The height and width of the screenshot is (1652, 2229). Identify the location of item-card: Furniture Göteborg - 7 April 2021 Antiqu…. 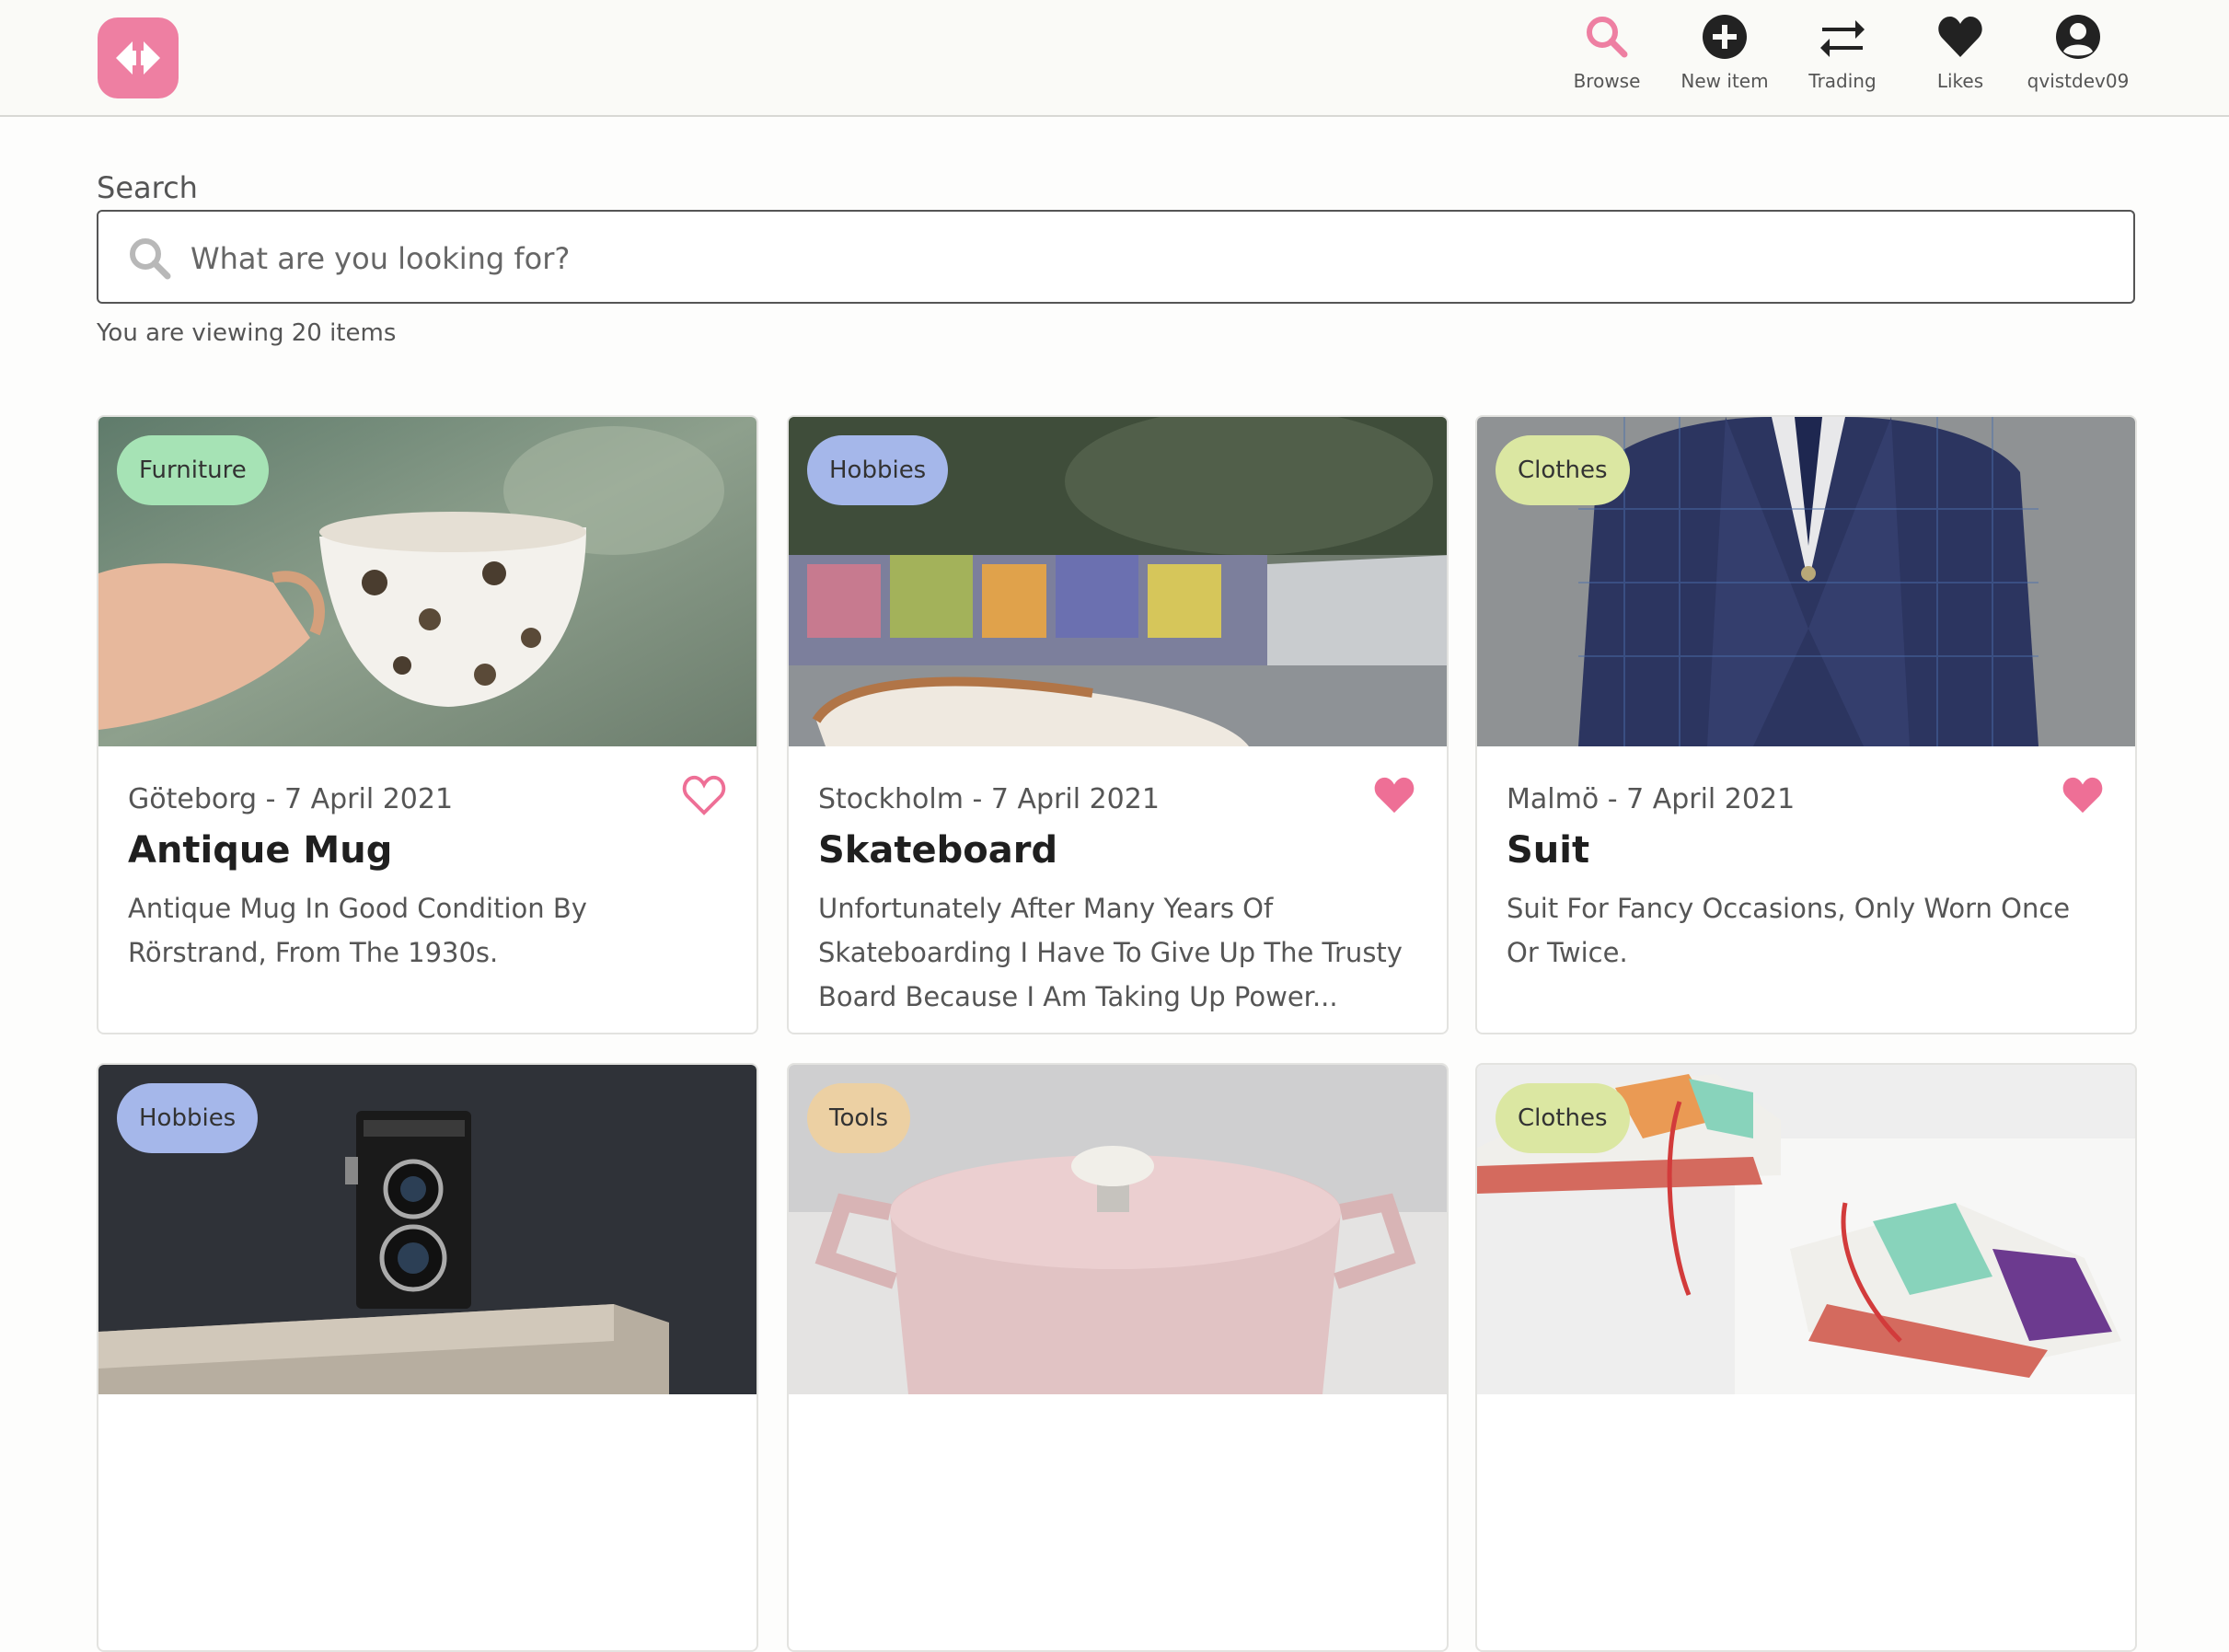
(427, 724).